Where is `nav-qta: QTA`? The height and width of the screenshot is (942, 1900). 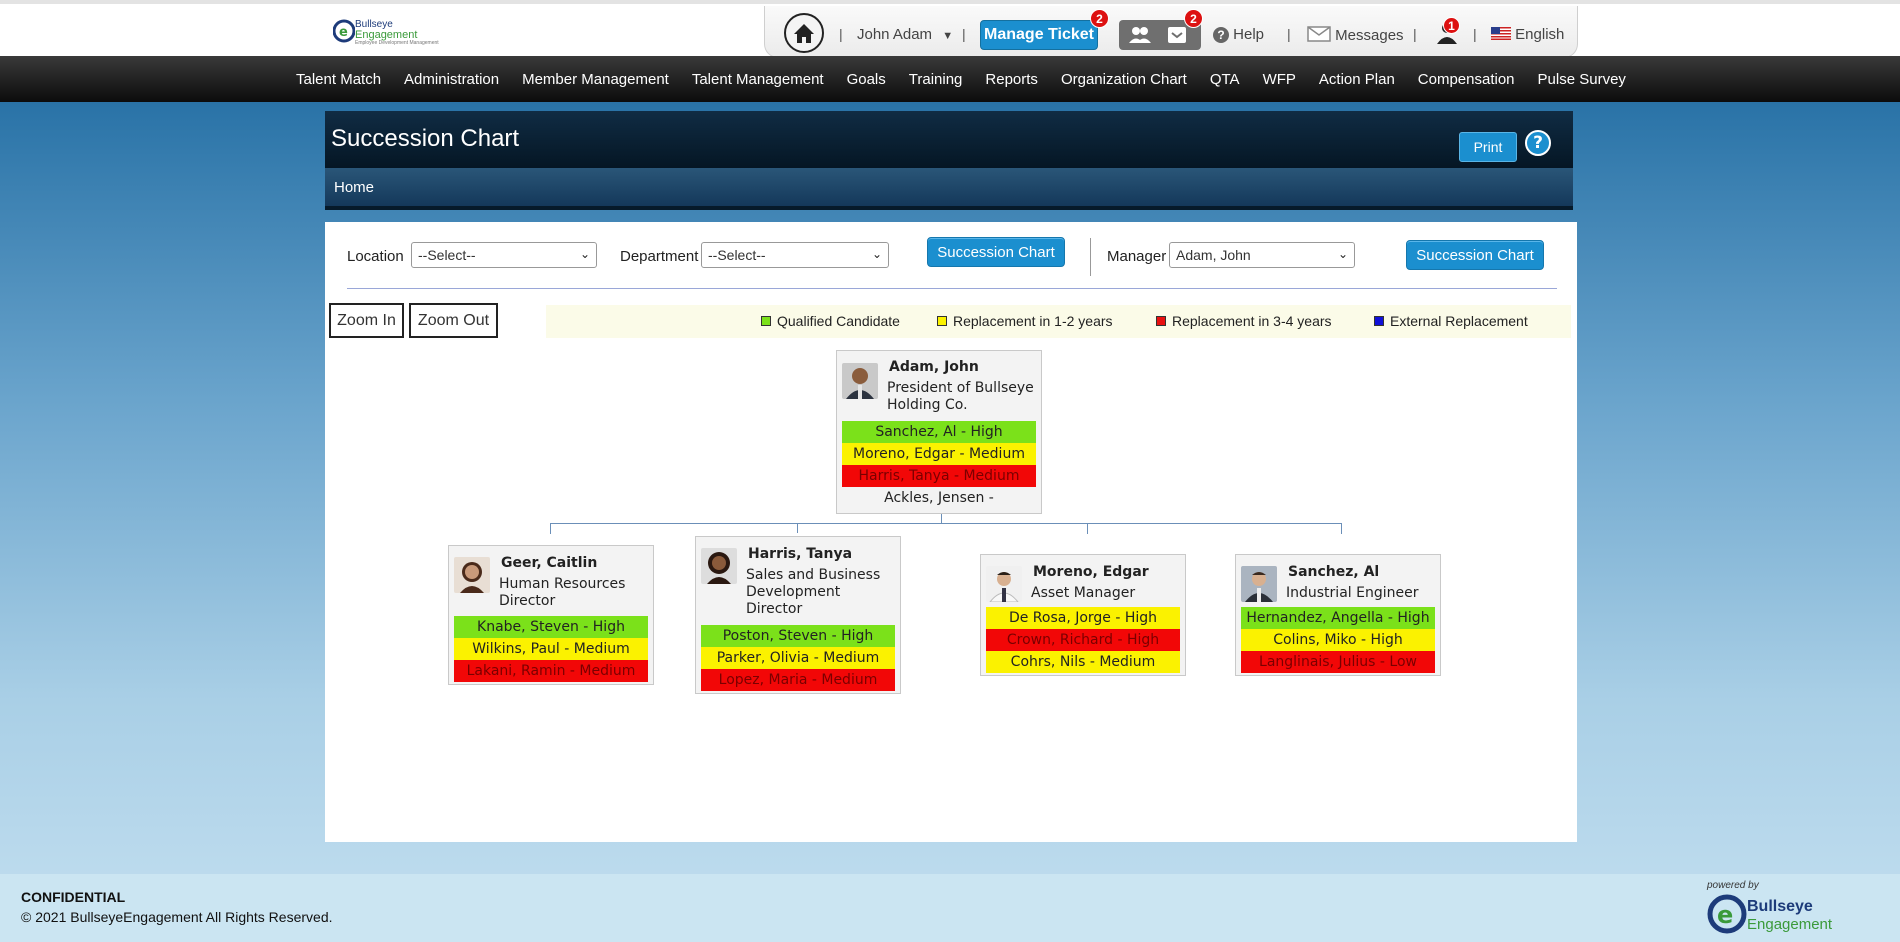
nav-qta: QTA is located at coordinates (1225, 79).